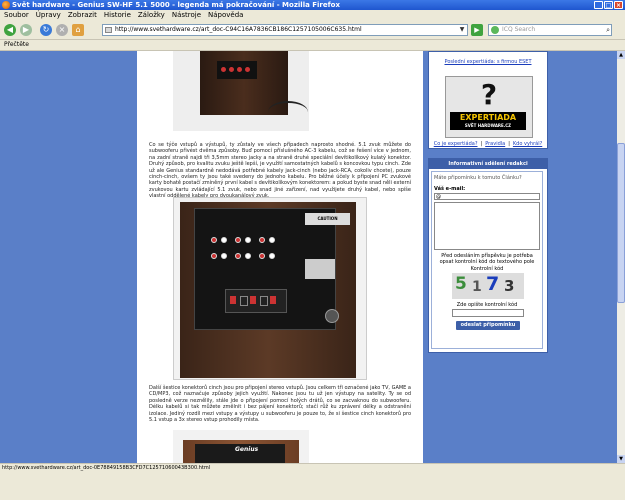 The width and height of the screenshot is (625, 500). Describe the element at coordinates (608, 30) in the screenshot. I see `search-icon: ⌕` at that location.